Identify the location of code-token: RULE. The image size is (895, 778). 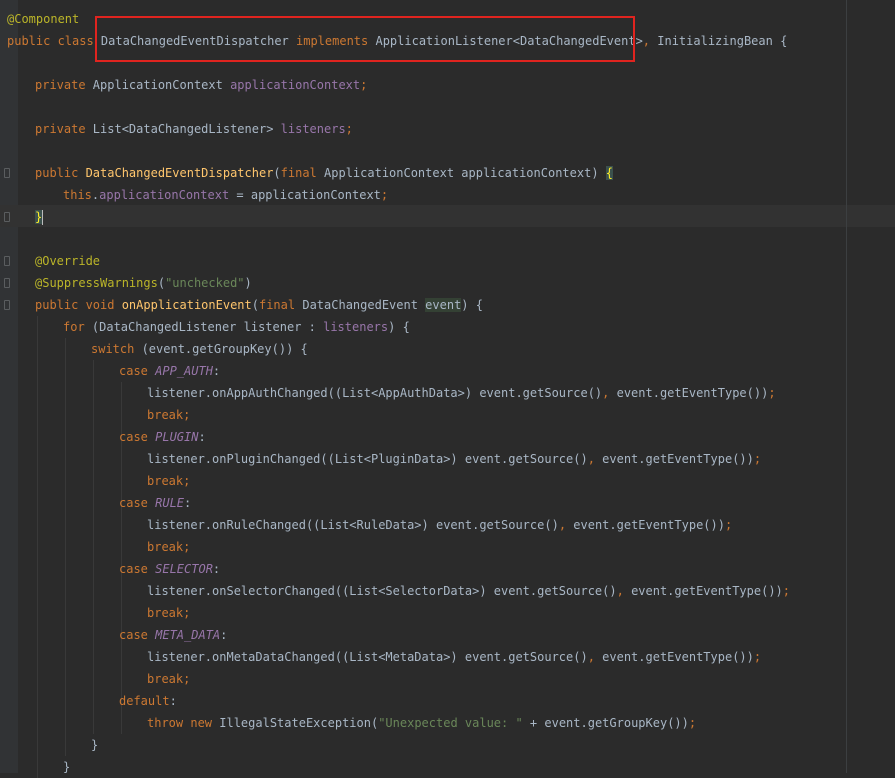
(170, 503).